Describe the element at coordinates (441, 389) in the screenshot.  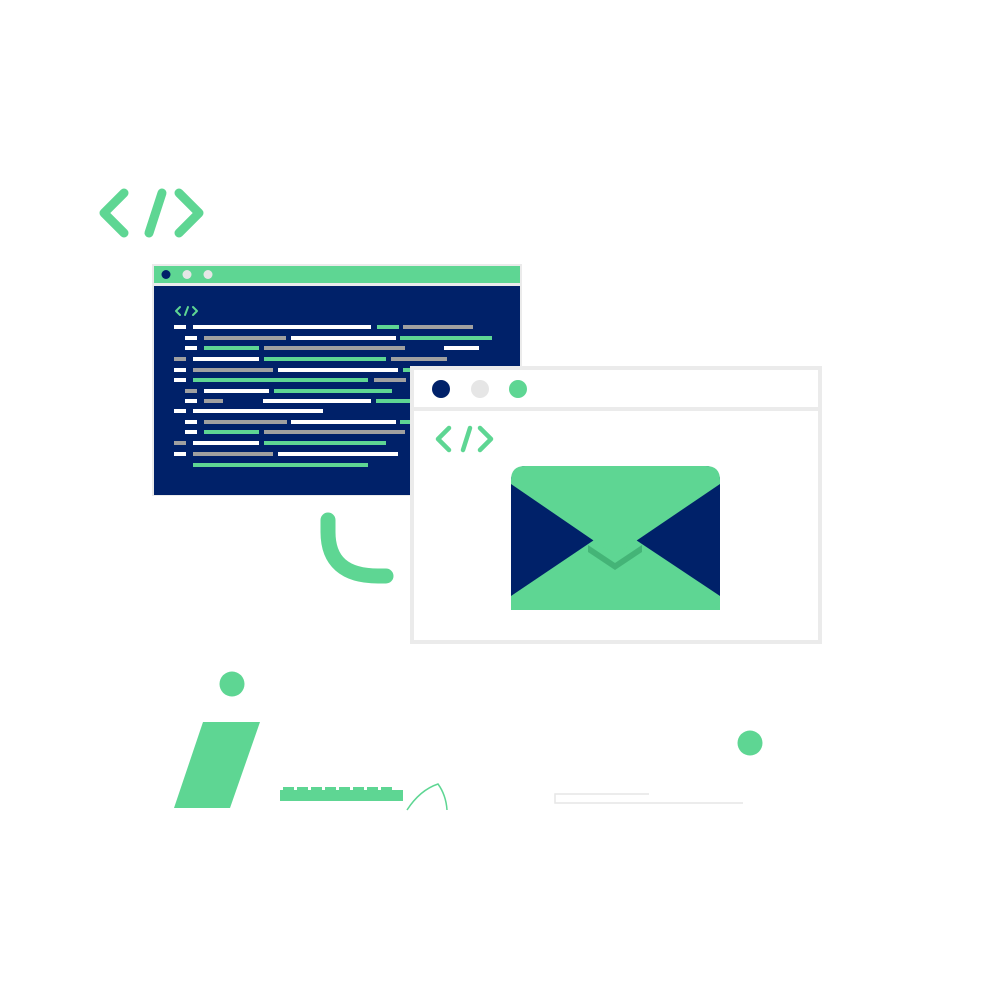
I see `mail-dot-close` at that location.